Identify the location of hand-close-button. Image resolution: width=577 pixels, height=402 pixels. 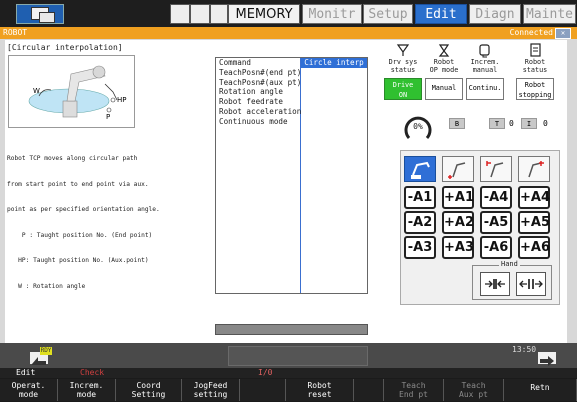
(495, 284).